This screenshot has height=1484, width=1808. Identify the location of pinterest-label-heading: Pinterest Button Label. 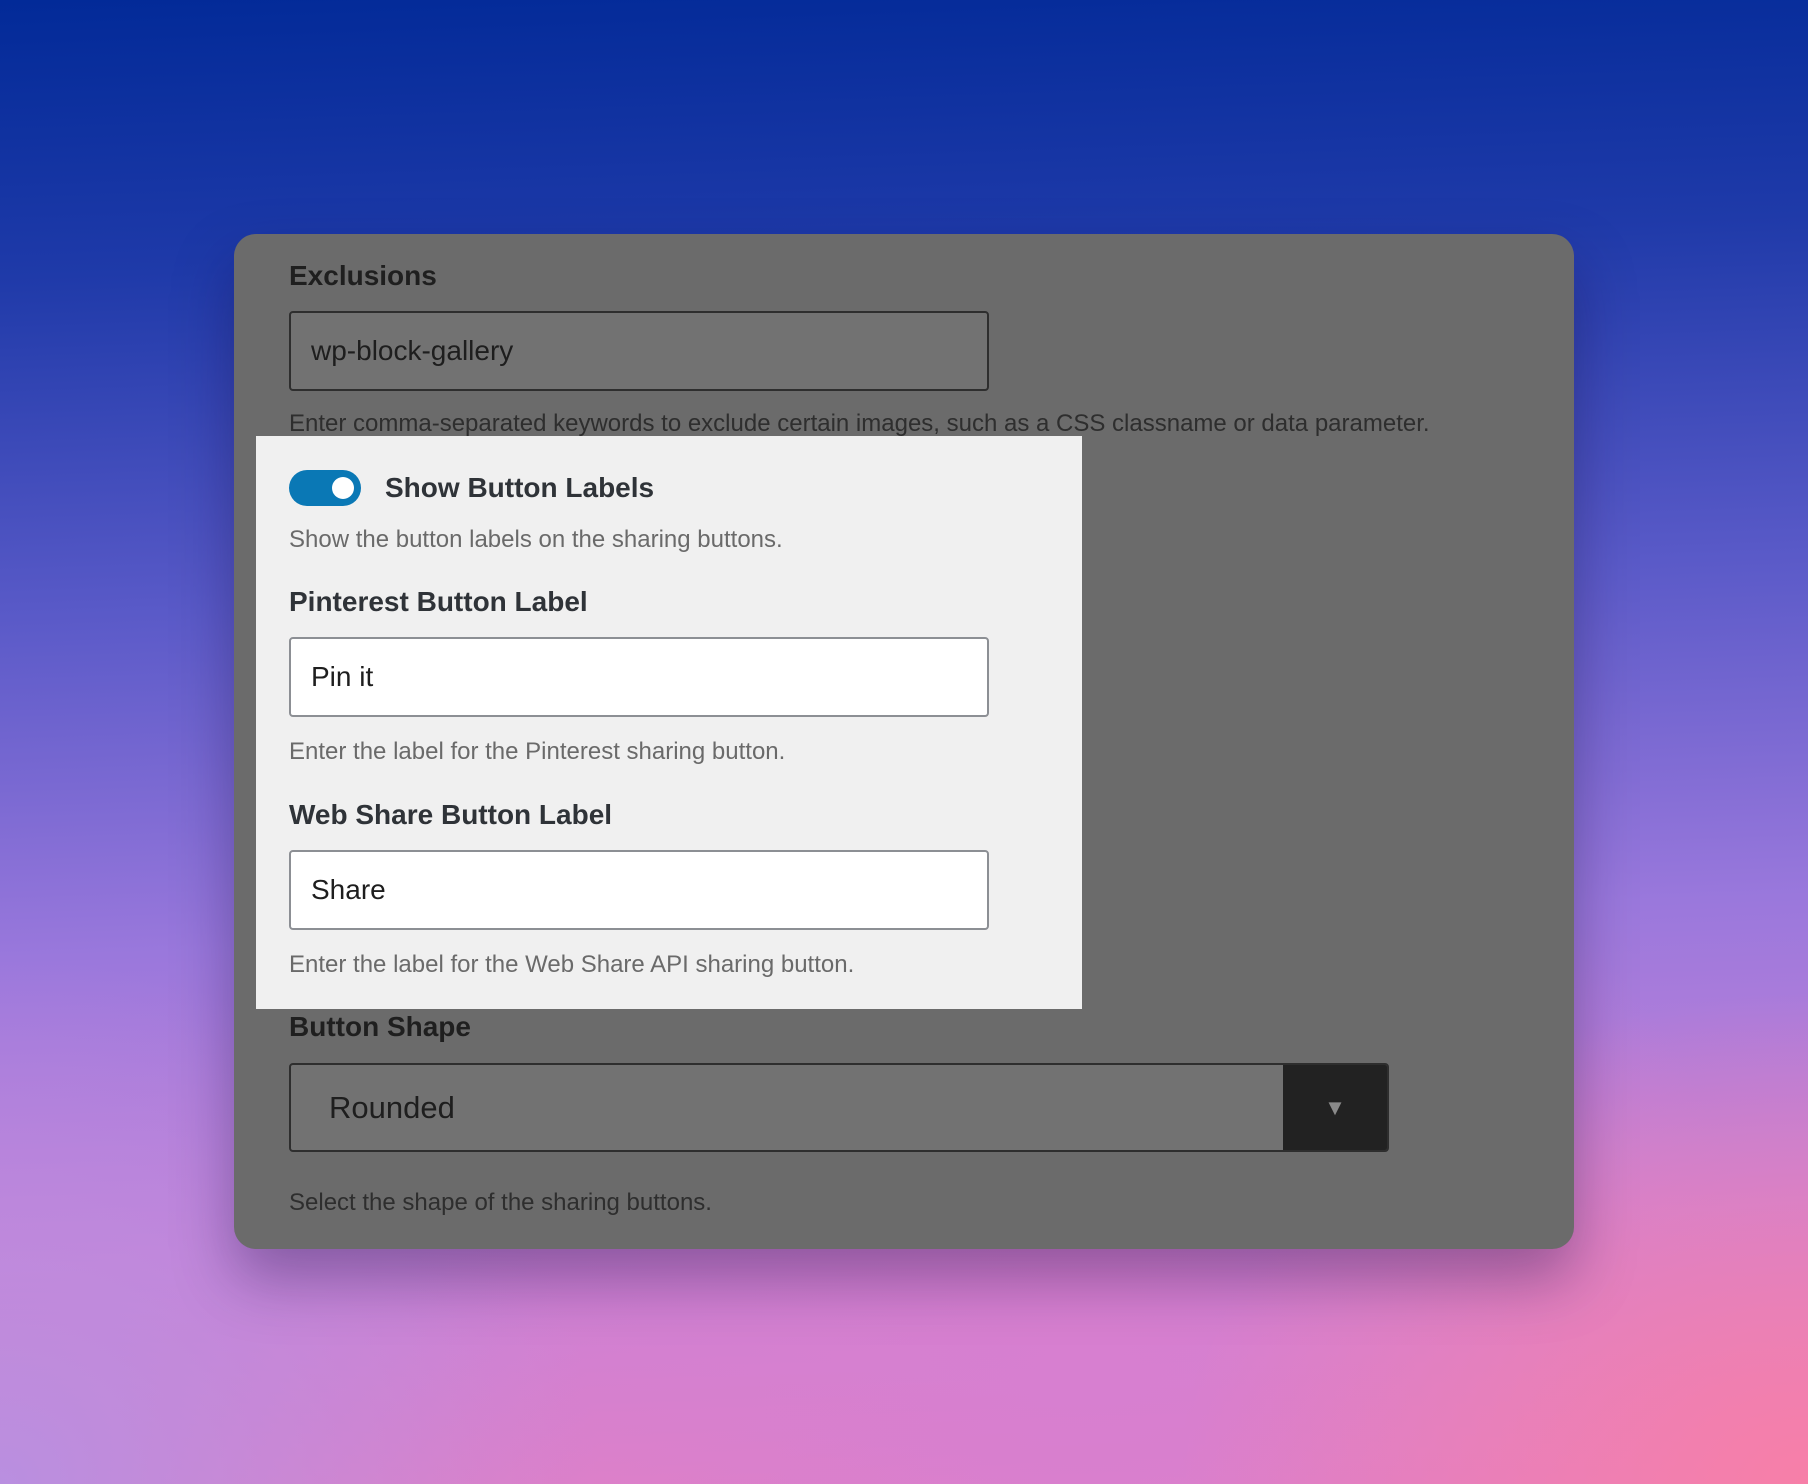
(438, 601).